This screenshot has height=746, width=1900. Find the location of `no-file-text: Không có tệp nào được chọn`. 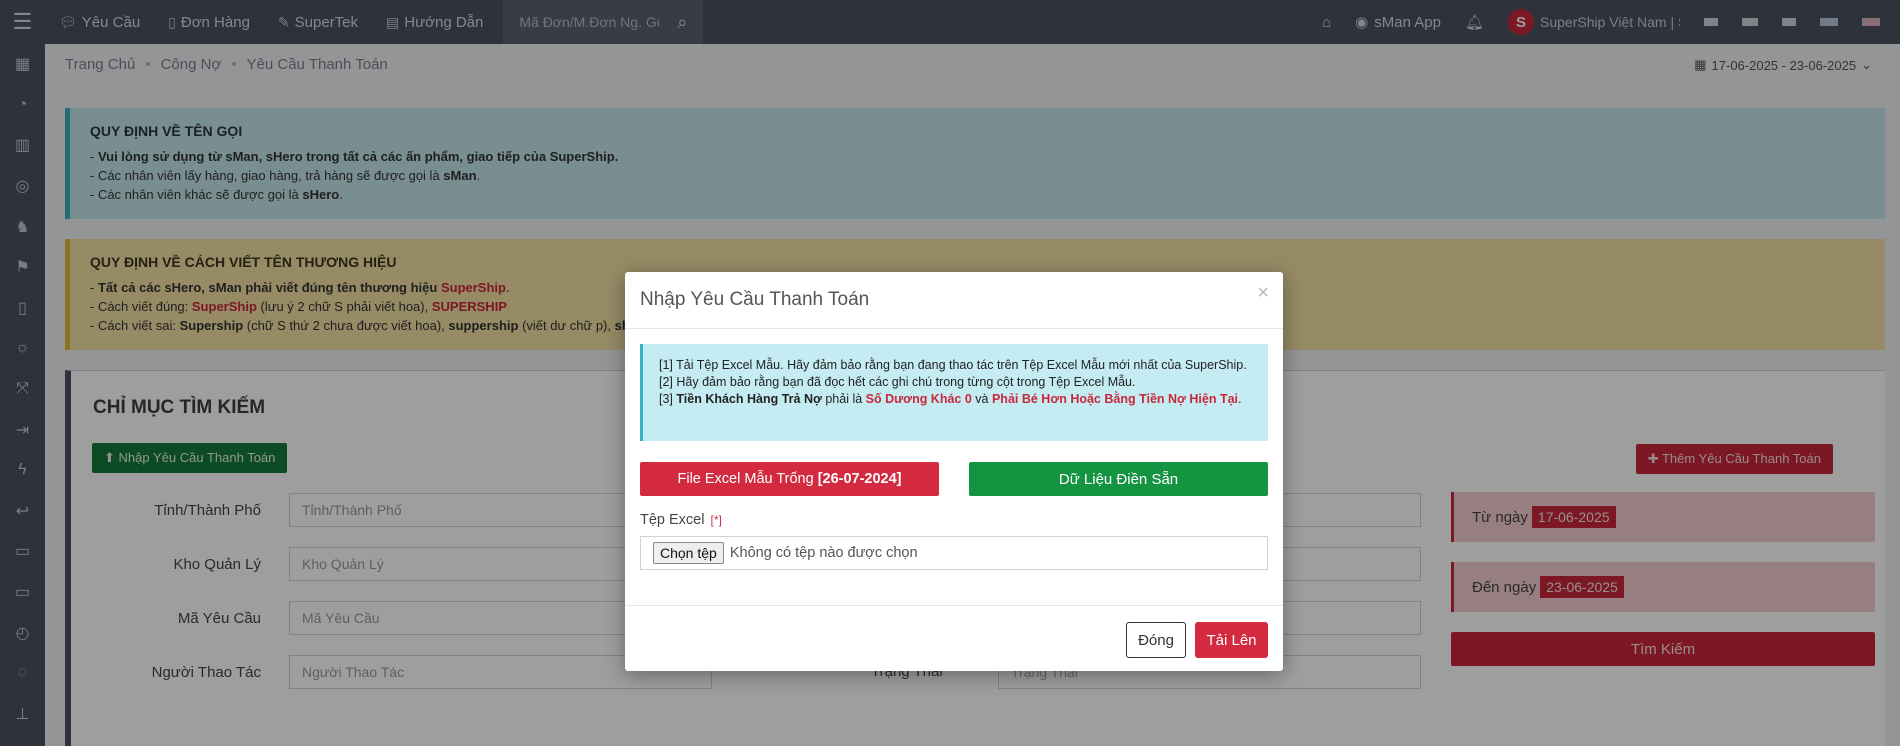

no-file-text: Không có tệp nào được chọn is located at coordinates (823, 553).